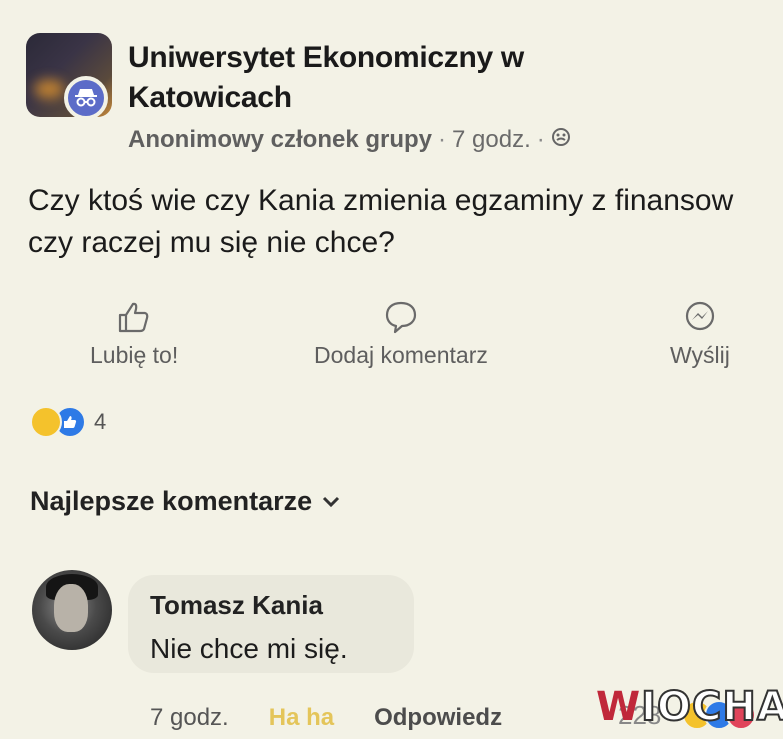 The height and width of the screenshot is (739, 783). What do you see at coordinates (134, 317) in the screenshot?
I see `thumbs-up-icon` at bounding box center [134, 317].